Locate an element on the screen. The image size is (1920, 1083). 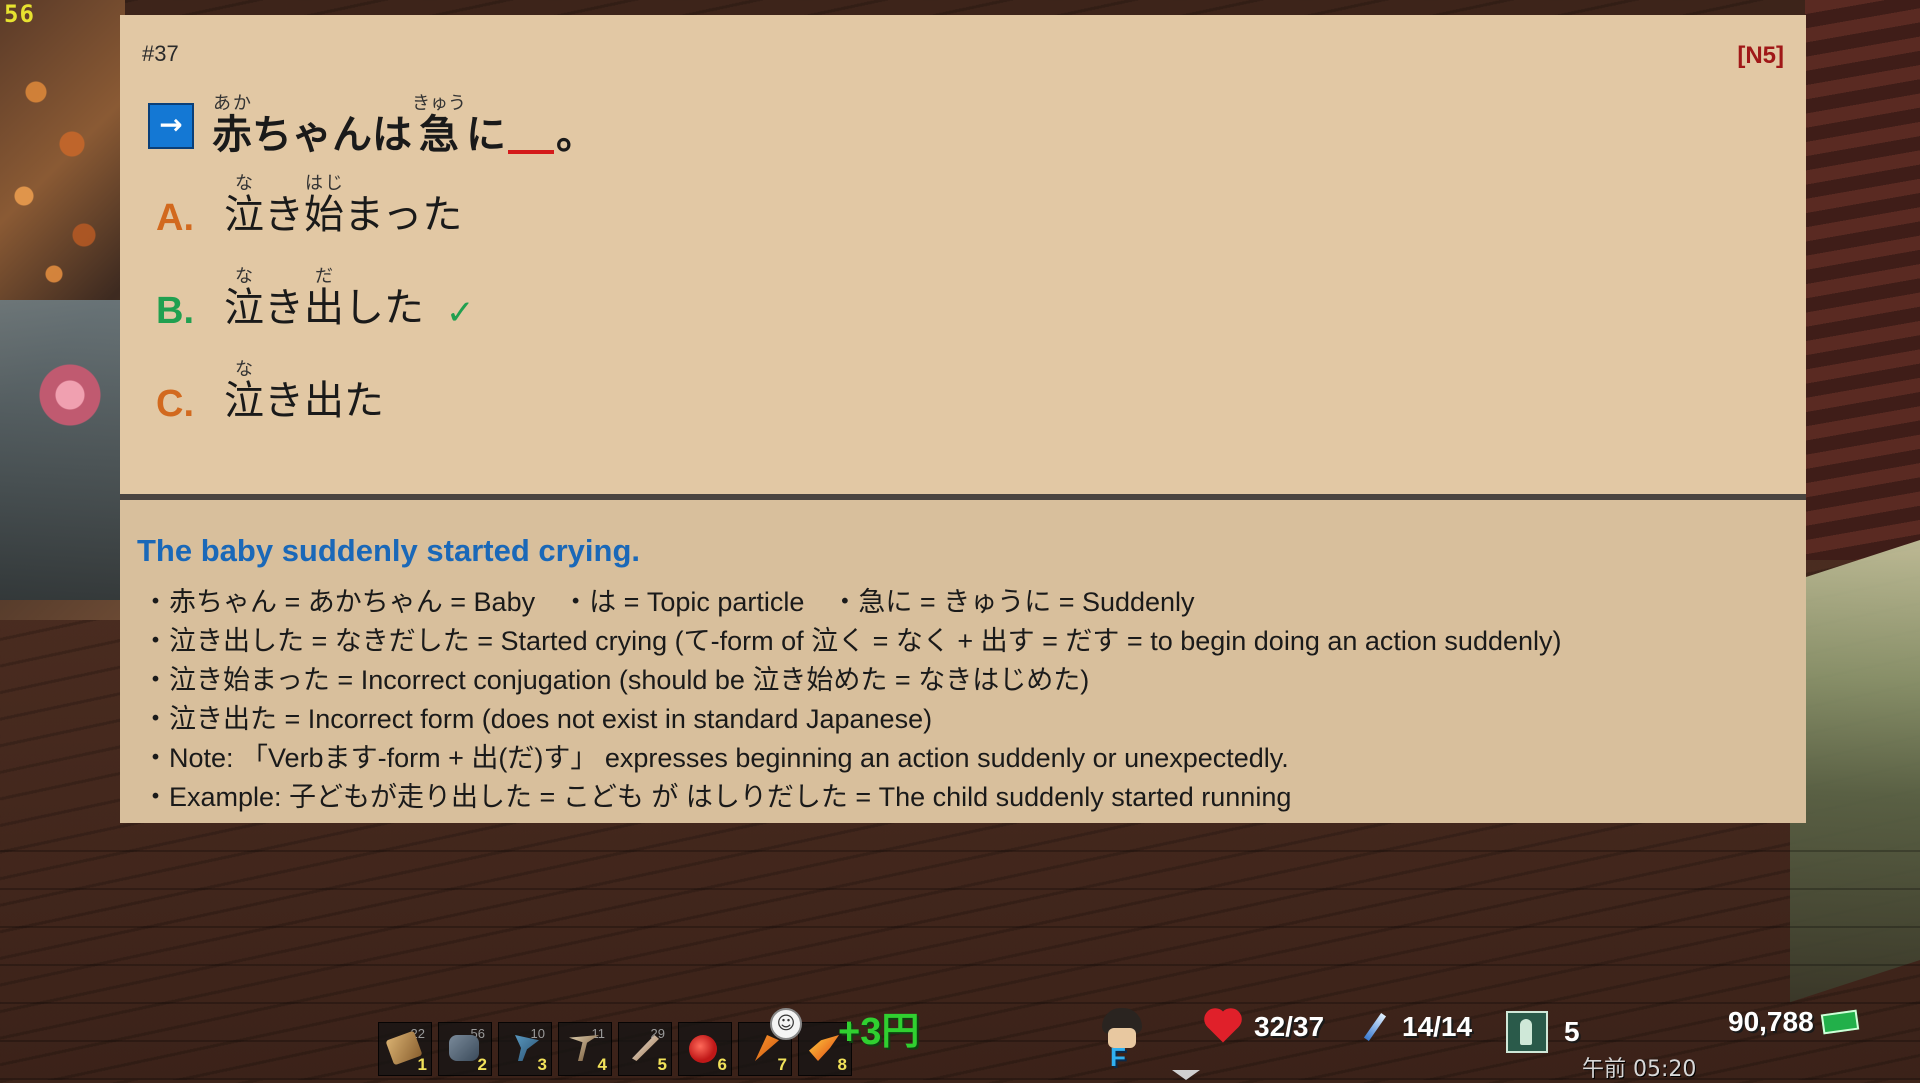
smiley-face-icon: ☺ is located at coordinates (786, 1024).